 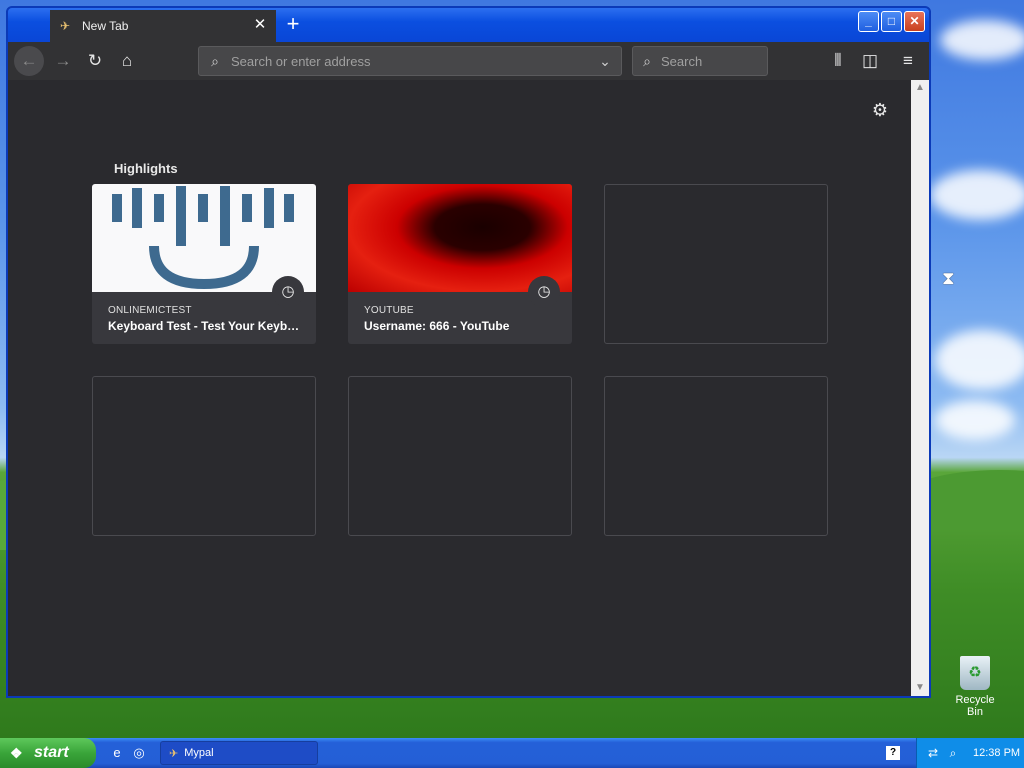 I want to click on hourglass-cursor-icon: ⧗, so click(x=948, y=278).